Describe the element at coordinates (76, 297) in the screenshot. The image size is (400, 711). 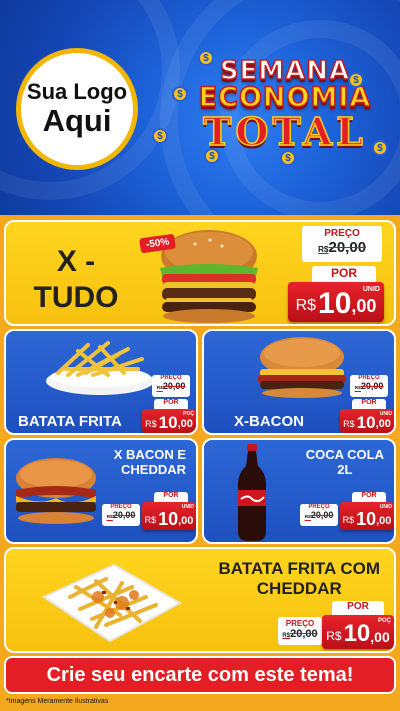
I see `featured-name-line2: TUDO` at that location.